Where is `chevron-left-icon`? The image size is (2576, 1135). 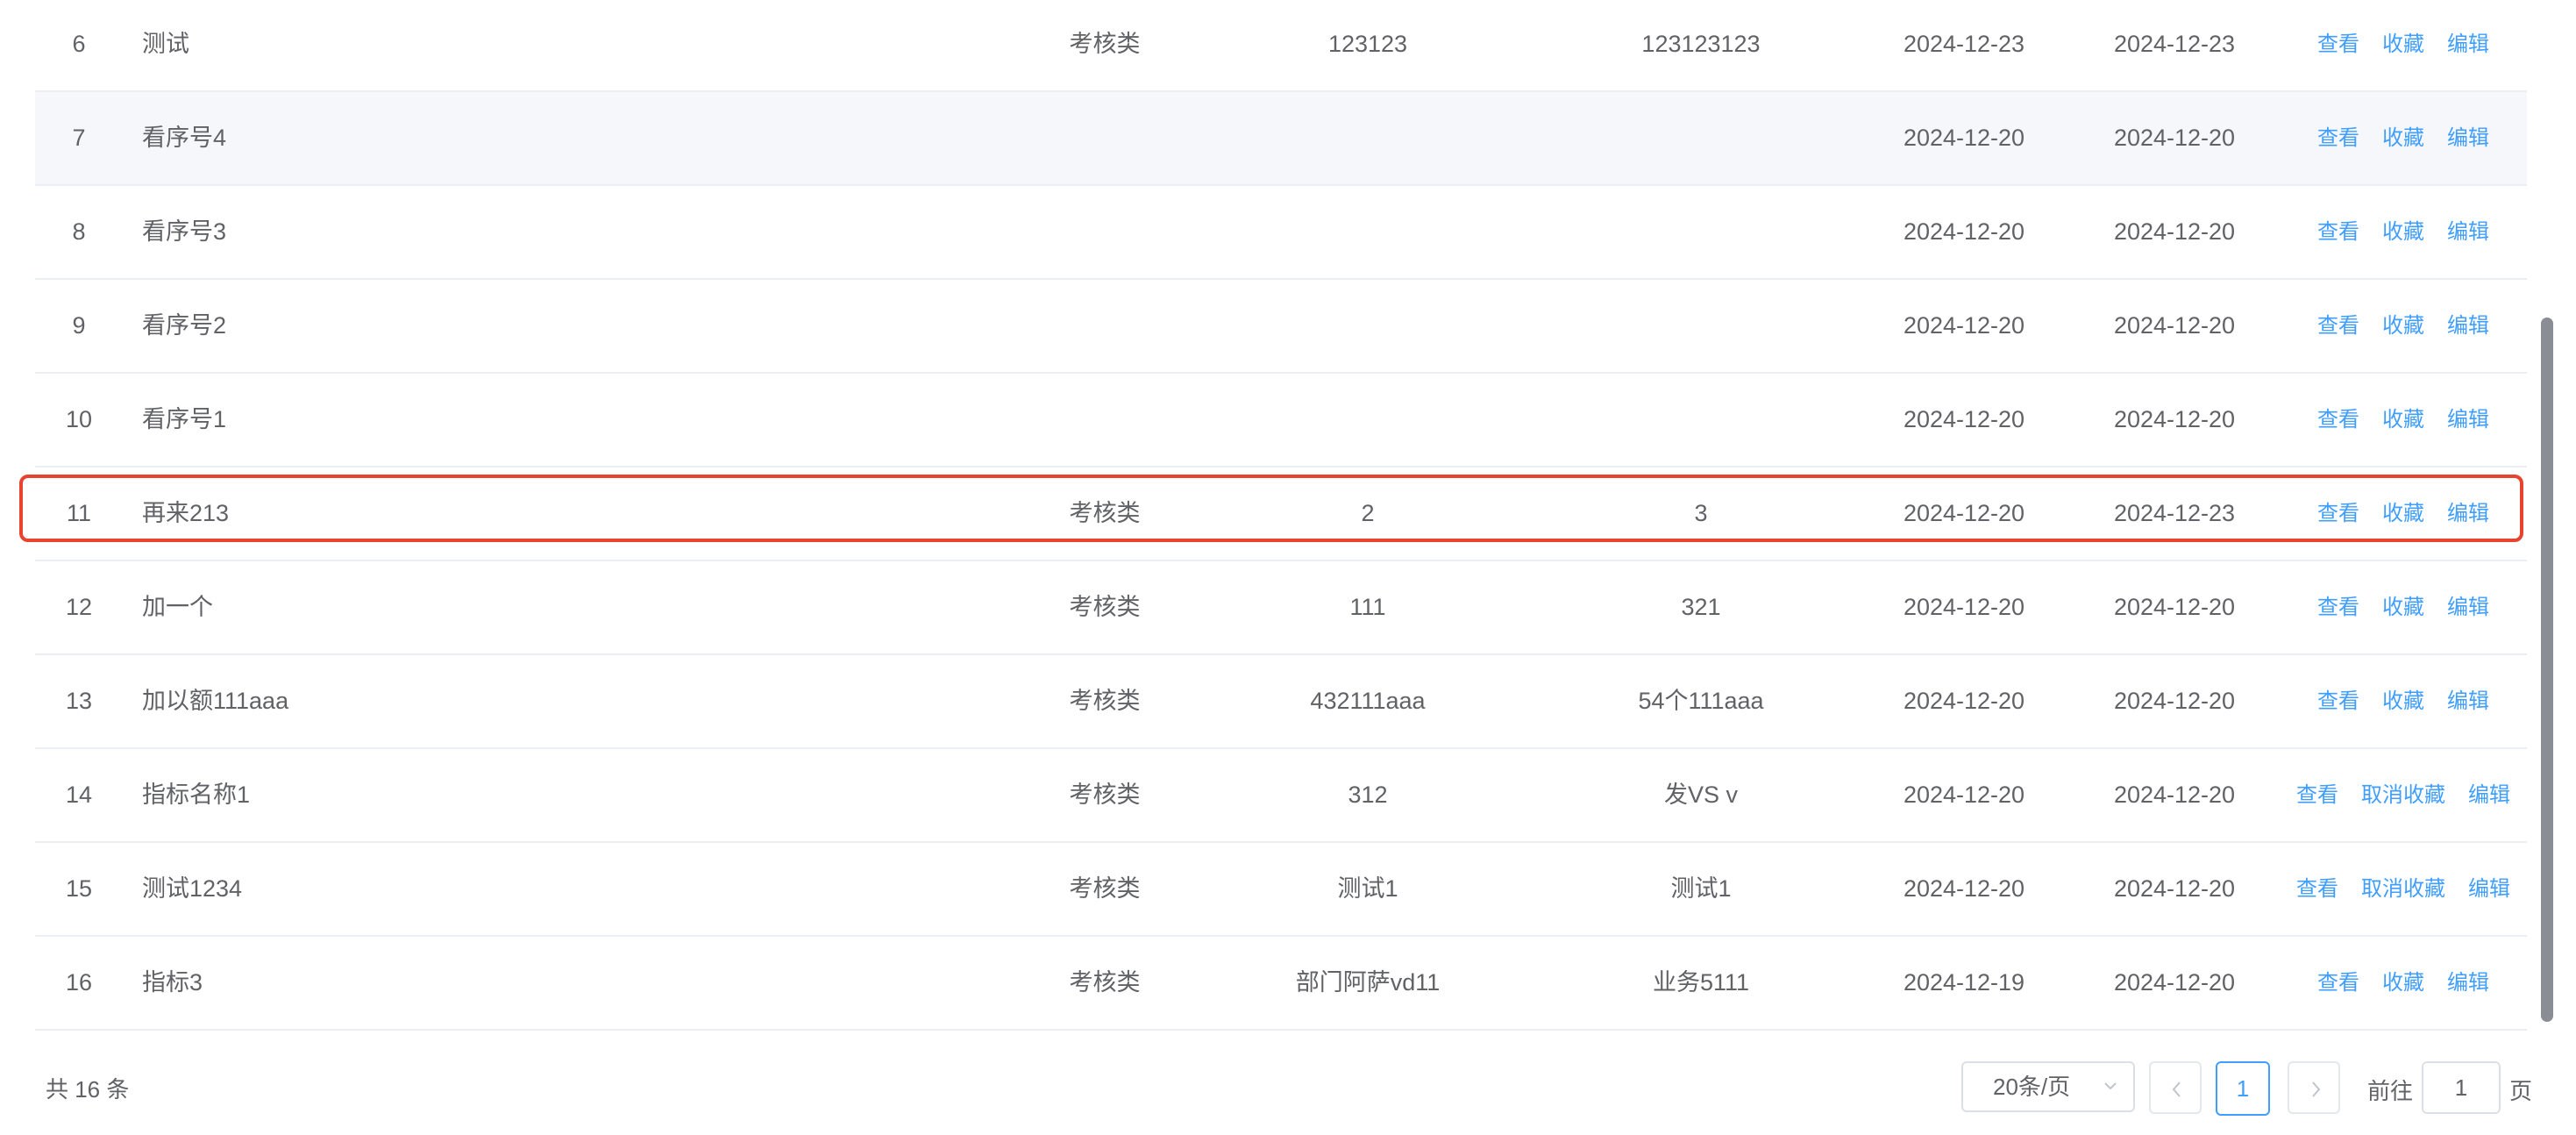 chevron-left-icon is located at coordinates (2176, 1089).